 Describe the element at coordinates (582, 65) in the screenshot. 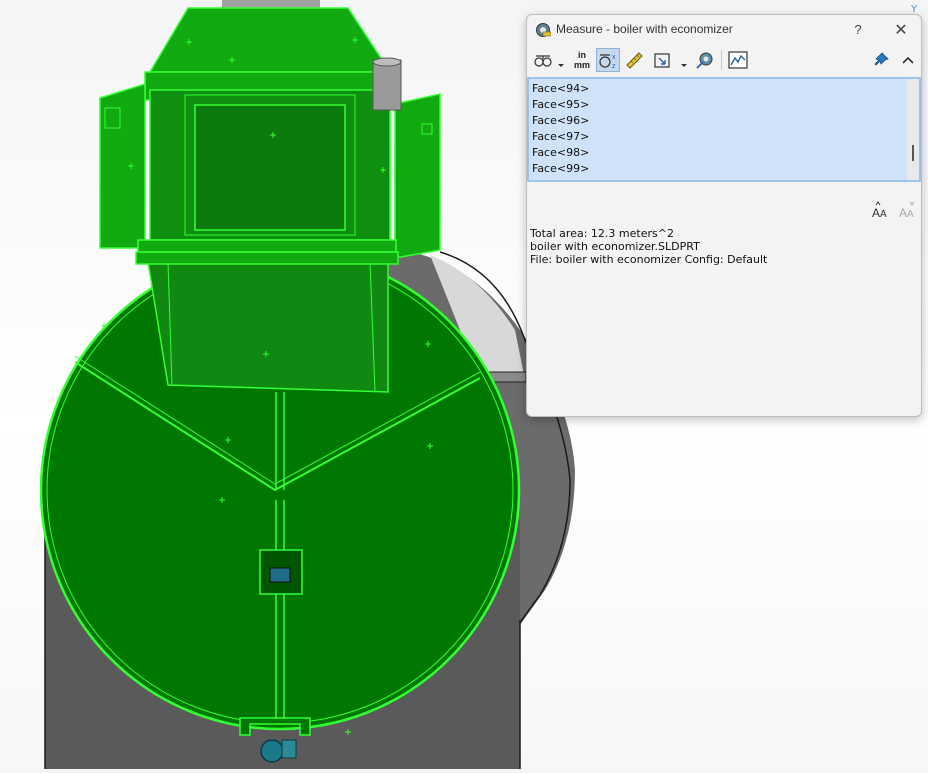

I see `units-bottom-label: mm` at that location.